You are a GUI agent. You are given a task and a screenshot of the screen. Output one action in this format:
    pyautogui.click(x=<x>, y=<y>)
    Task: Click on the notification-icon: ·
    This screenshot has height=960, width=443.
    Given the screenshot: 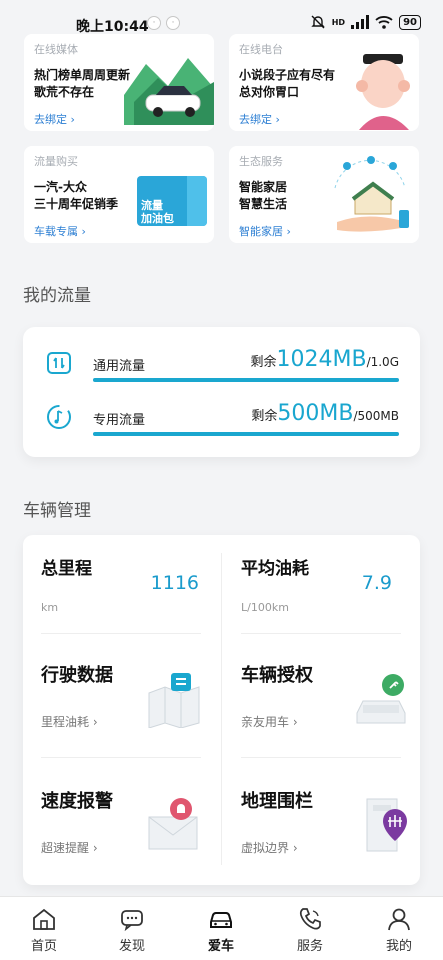 What is the action you would take?
    pyautogui.click(x=154, y=23)
    